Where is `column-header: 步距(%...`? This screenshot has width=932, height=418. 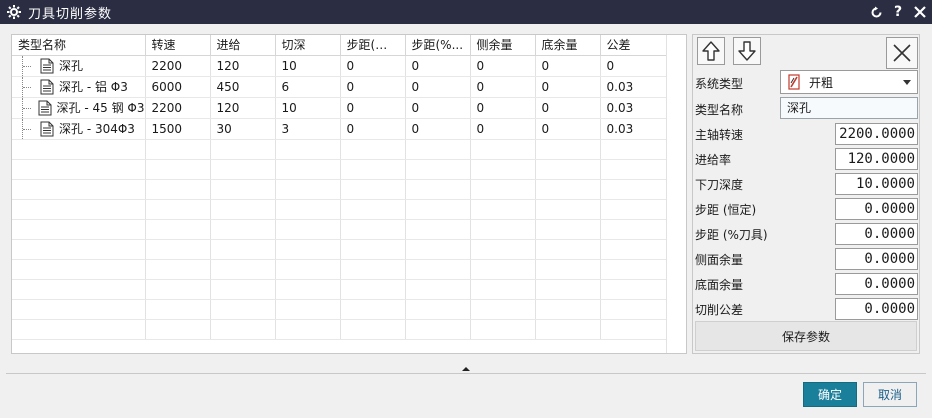 column-header: 步距(%... is located at coordinates (438, 45).